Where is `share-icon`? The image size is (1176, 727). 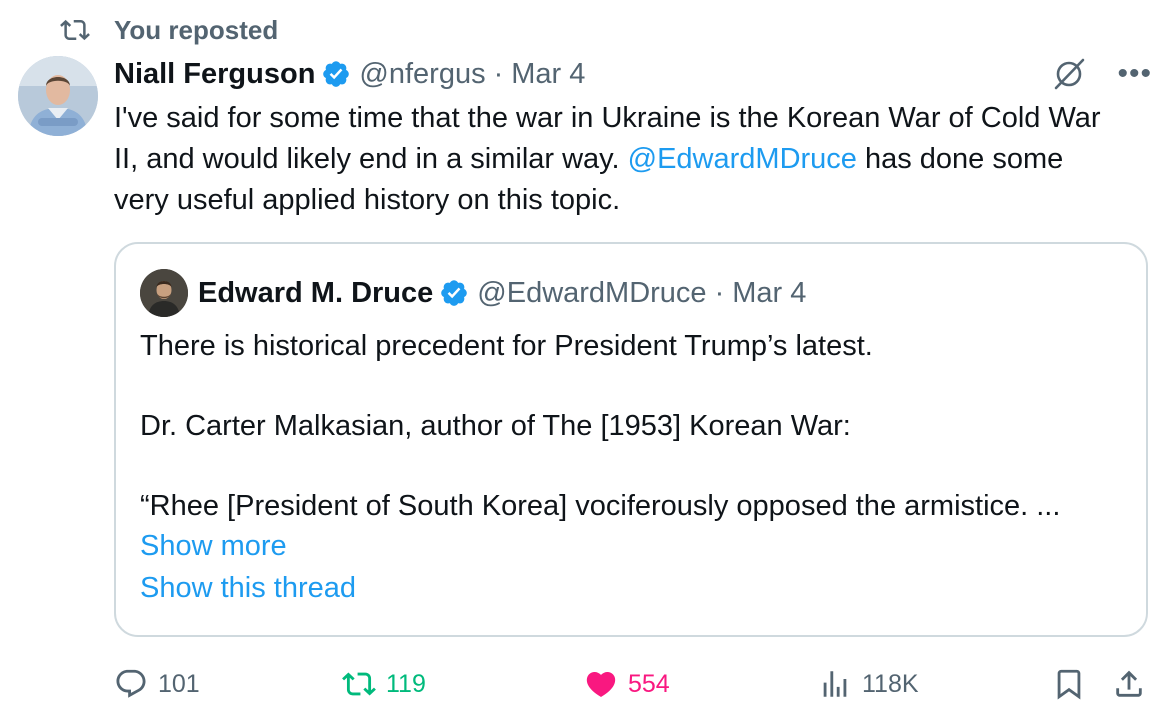
share-icon is located at coordinates (1129, 683).